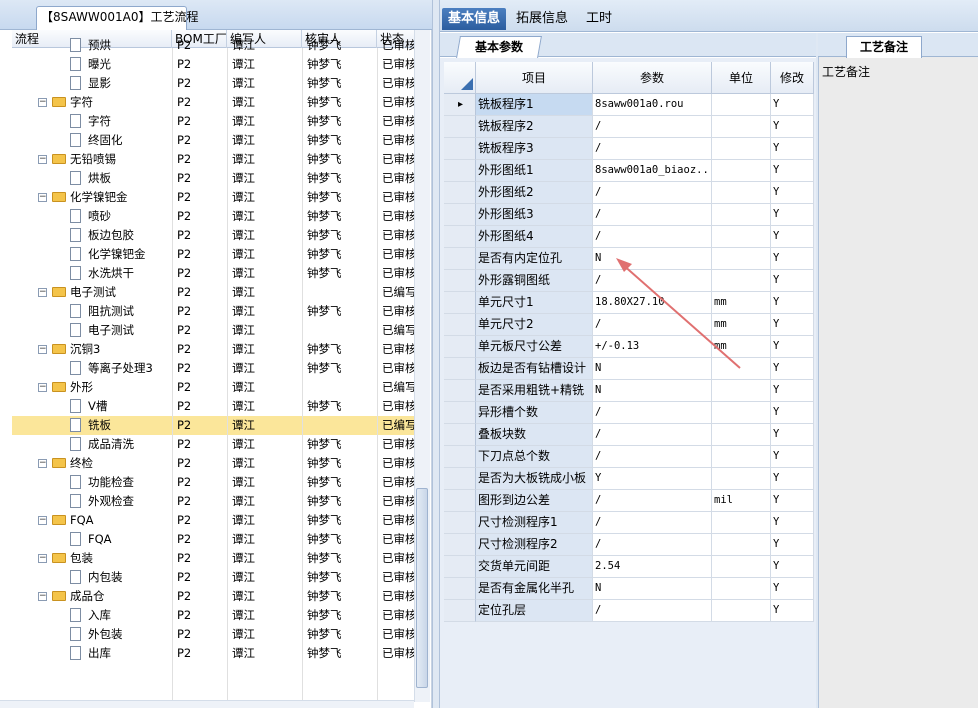 Image resolution: width=978 pixels, height=708 pixels. I want to click on tree-group-row: − 无铅喷锡 P2 谭江 钟梦飞 已审核, so click(214, 159).